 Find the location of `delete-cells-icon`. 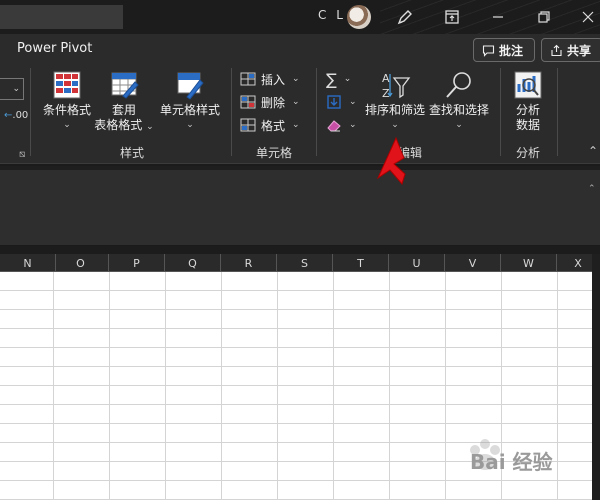

delete-cells-icon is located at coordinates (248, 102).